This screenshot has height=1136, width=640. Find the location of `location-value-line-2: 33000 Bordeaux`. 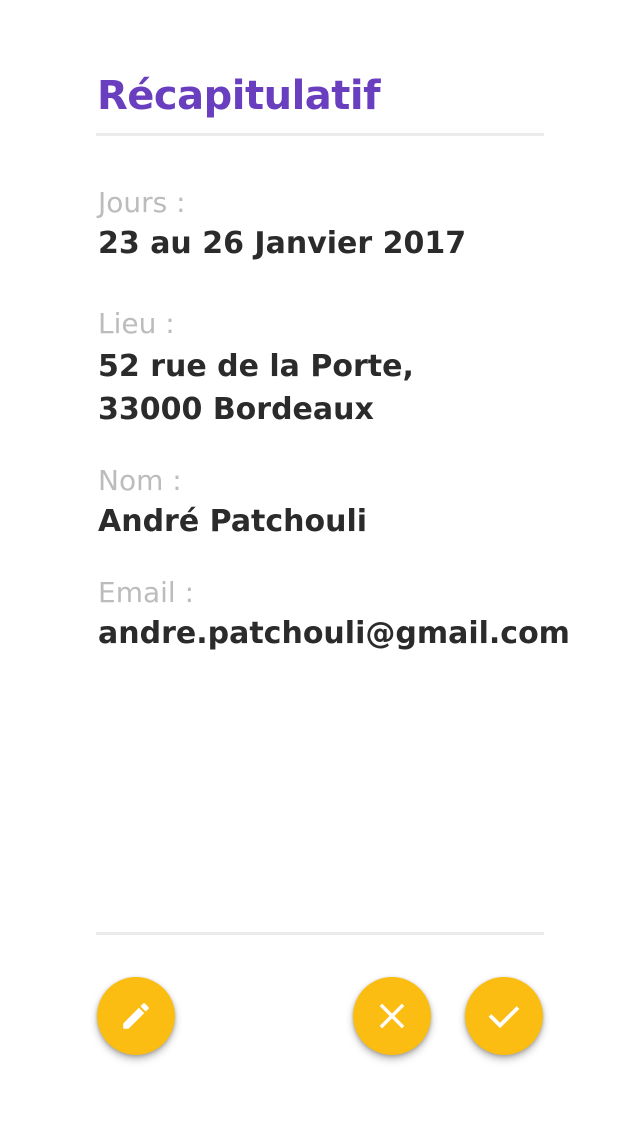

location-value-line-2: 33000 Bordeaux is located at coordinates (236, 409).